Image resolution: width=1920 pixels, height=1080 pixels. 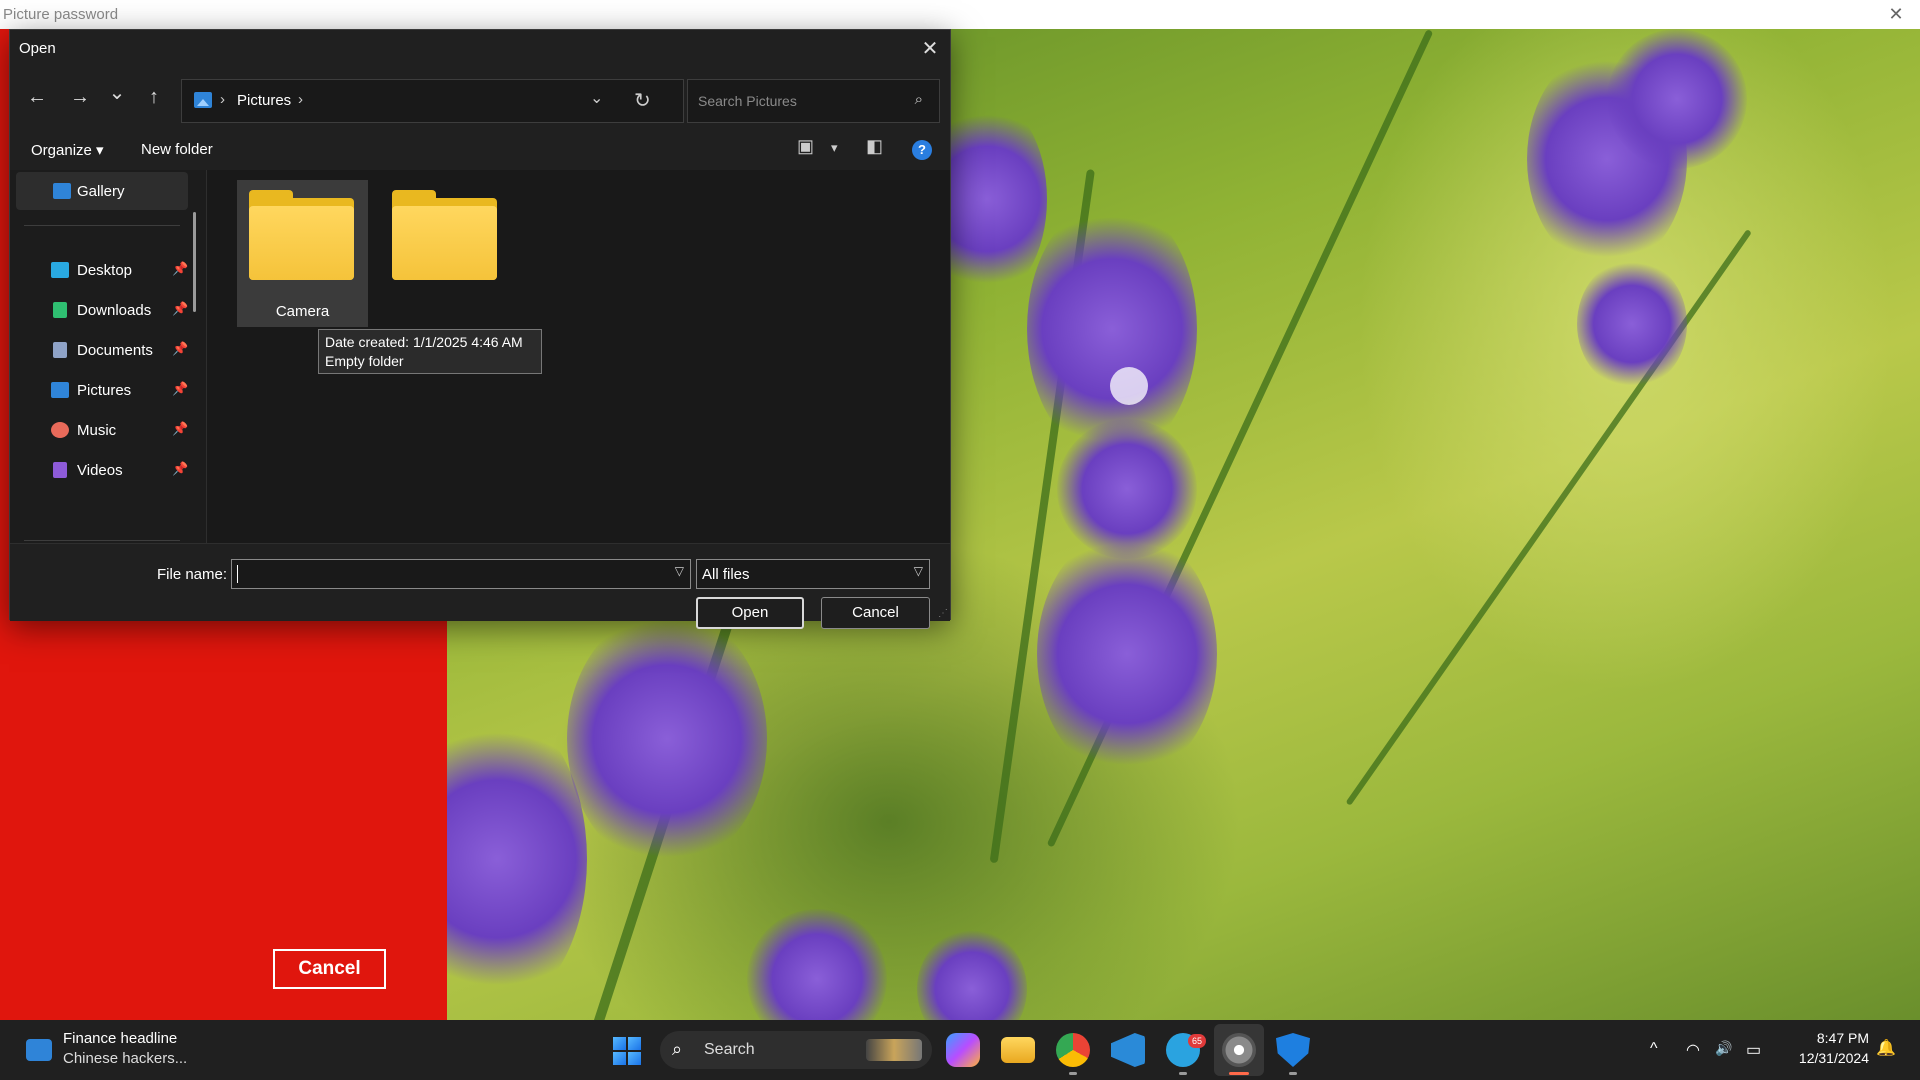 What do you see at coordinates (627, 1051) in the screenshot?
I see `windows-start-icon` at bounding box center [627, 1051].